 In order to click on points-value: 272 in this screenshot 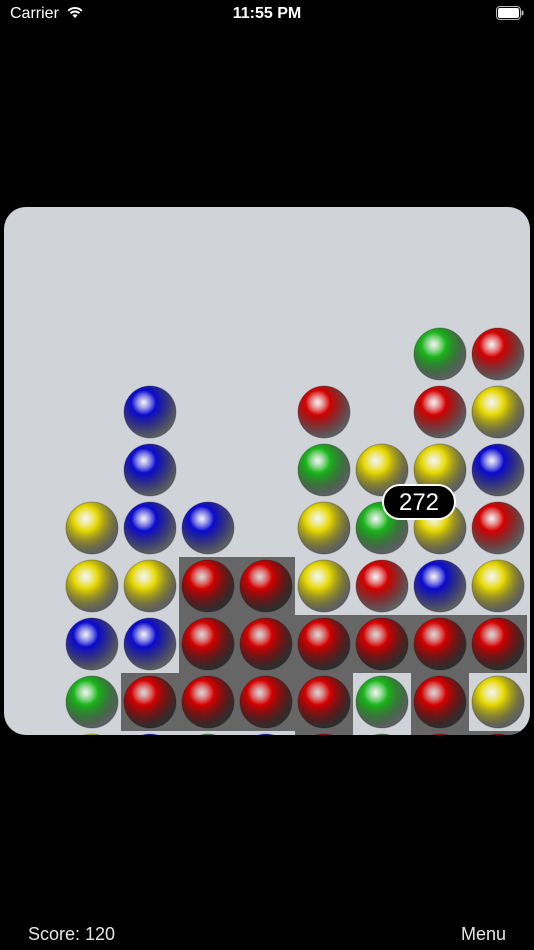, I will do `click(419, 502)`.